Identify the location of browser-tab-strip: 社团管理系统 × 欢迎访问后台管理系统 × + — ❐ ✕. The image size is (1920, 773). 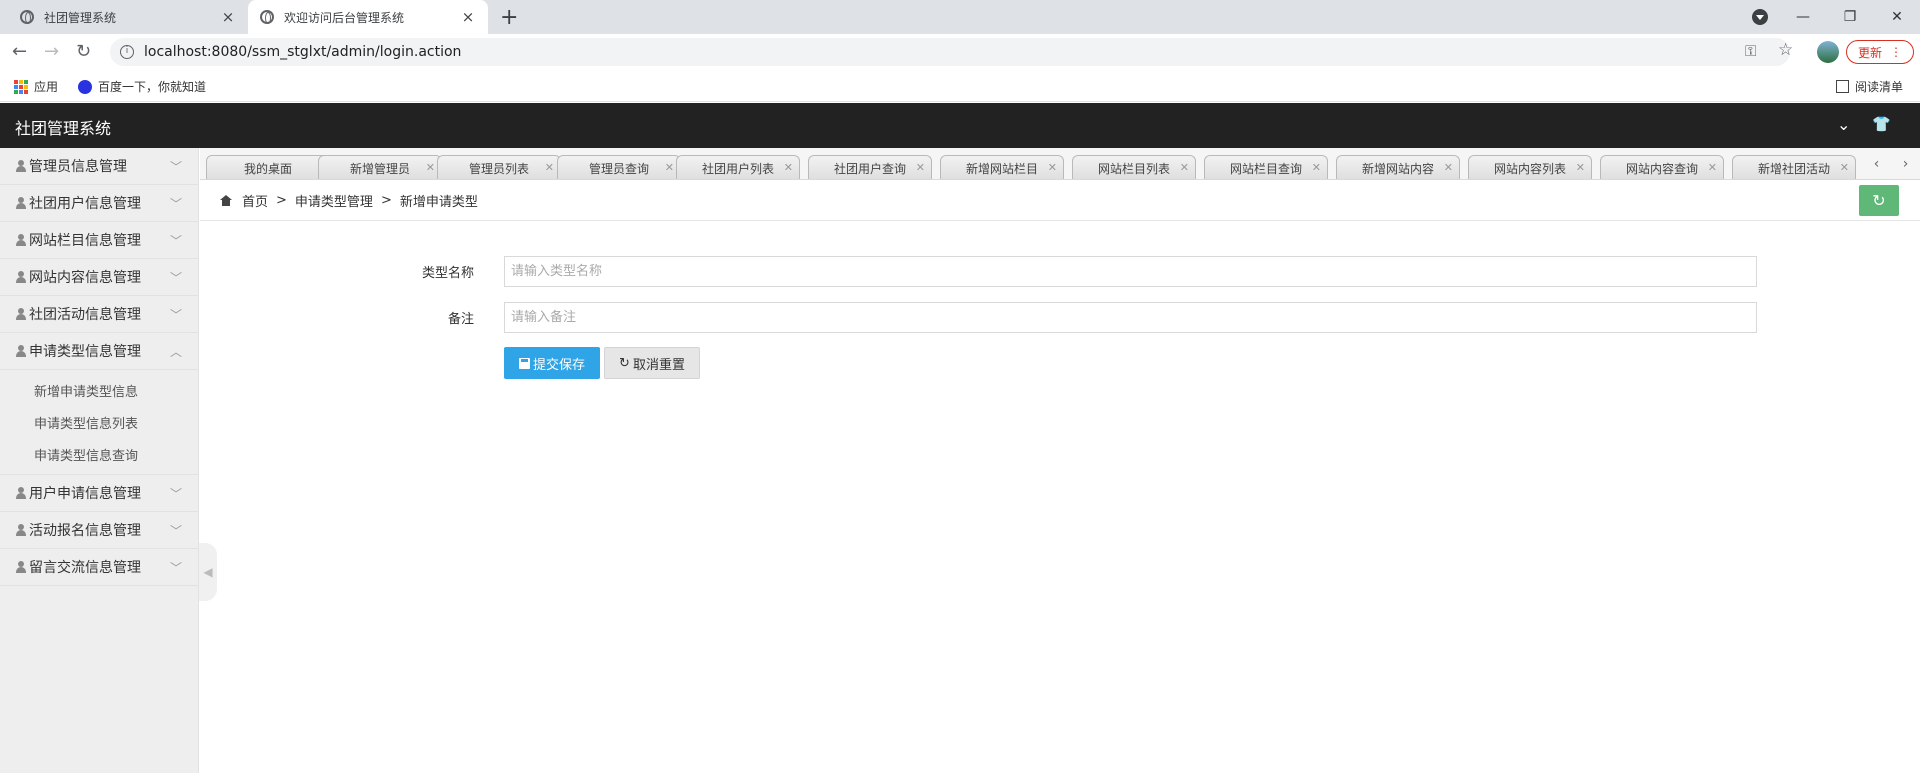
(960, 17).